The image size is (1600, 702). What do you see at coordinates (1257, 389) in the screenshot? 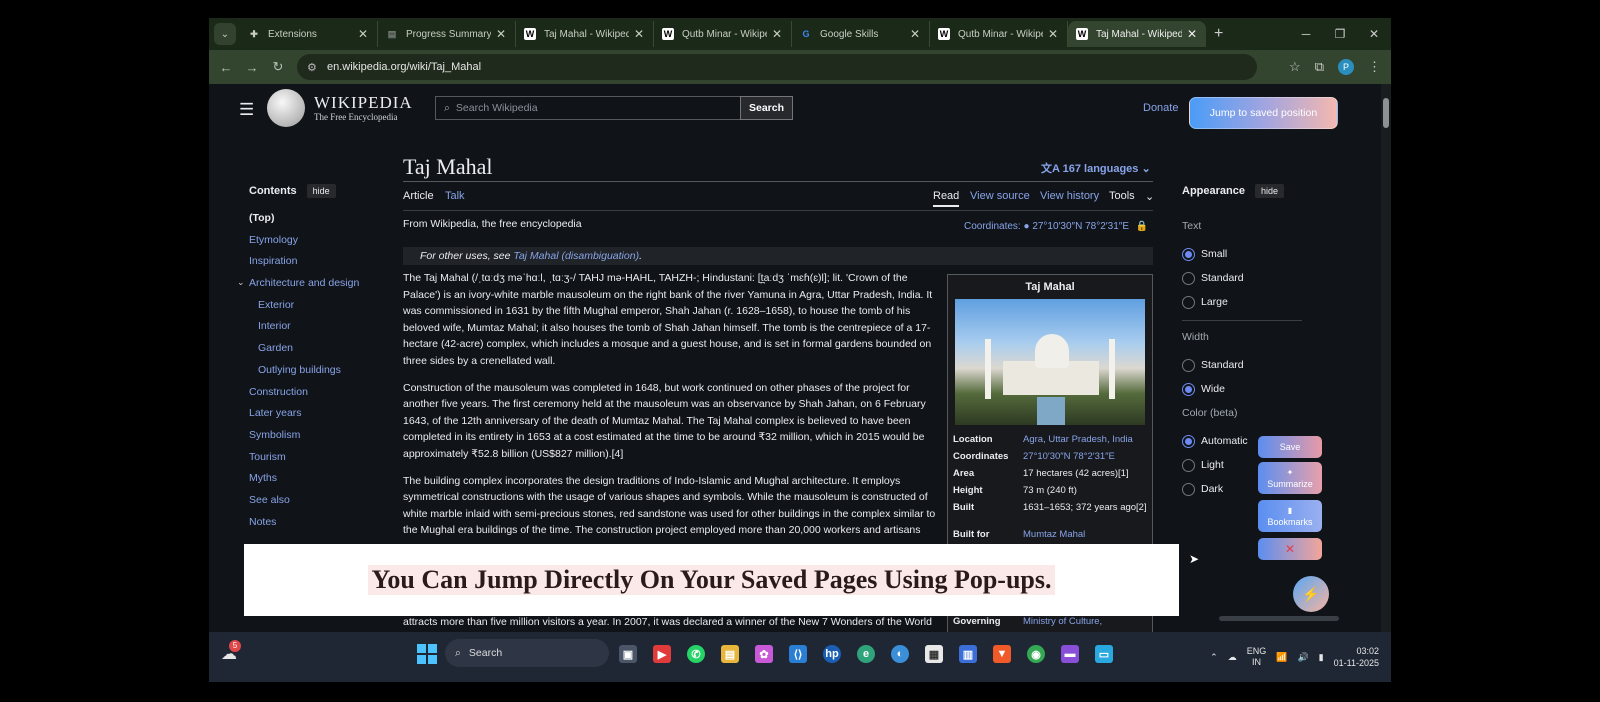
I see `radio-option: Wide` at bounding box center [1257, 389].